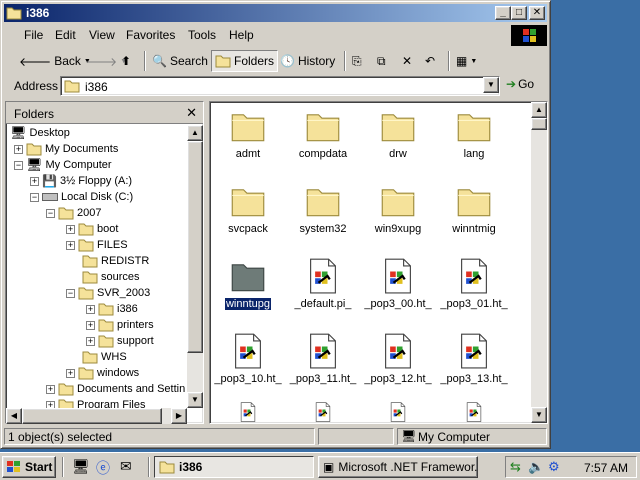 The image size is (640, 480). Describe the element at coordinates (102, 35) in the screenshot. I see `menu-view: View` at that location.